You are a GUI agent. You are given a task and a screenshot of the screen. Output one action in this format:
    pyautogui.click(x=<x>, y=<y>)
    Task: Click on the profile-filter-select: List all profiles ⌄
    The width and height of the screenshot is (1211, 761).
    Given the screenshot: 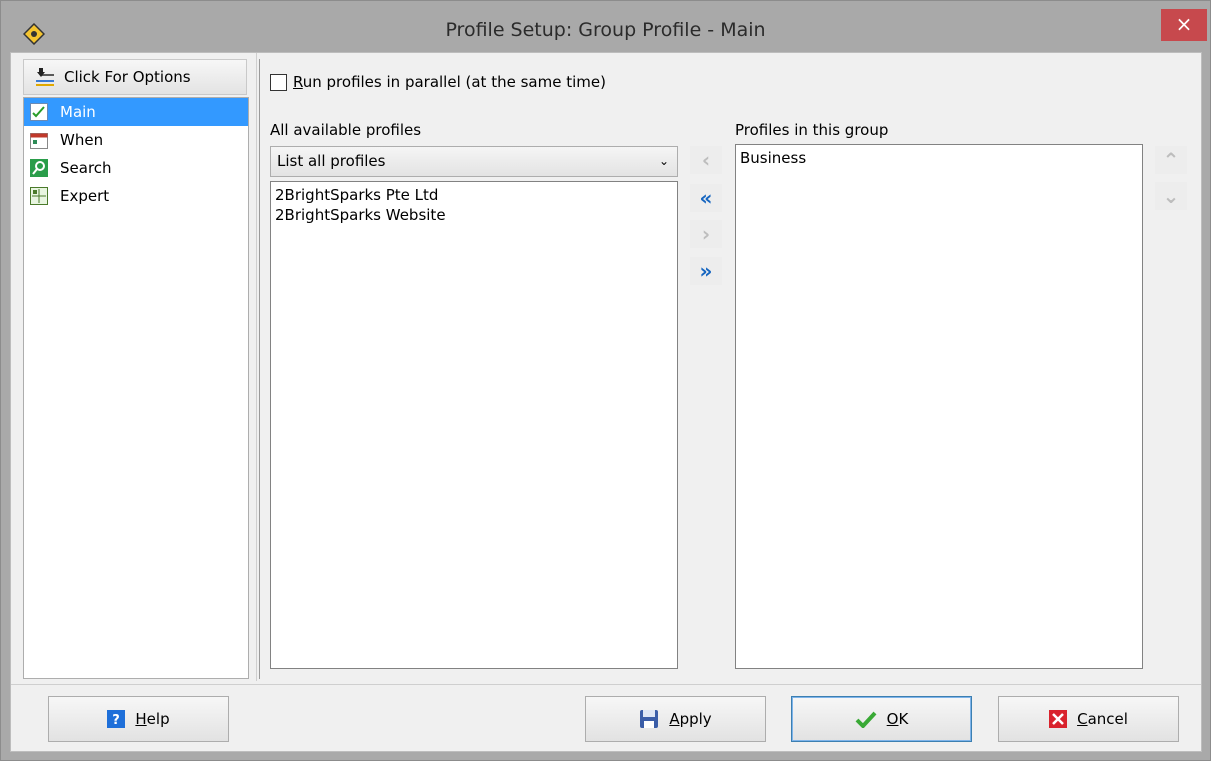 What is the action you would take?
    pyautogui.click(x=474, y=161)
    